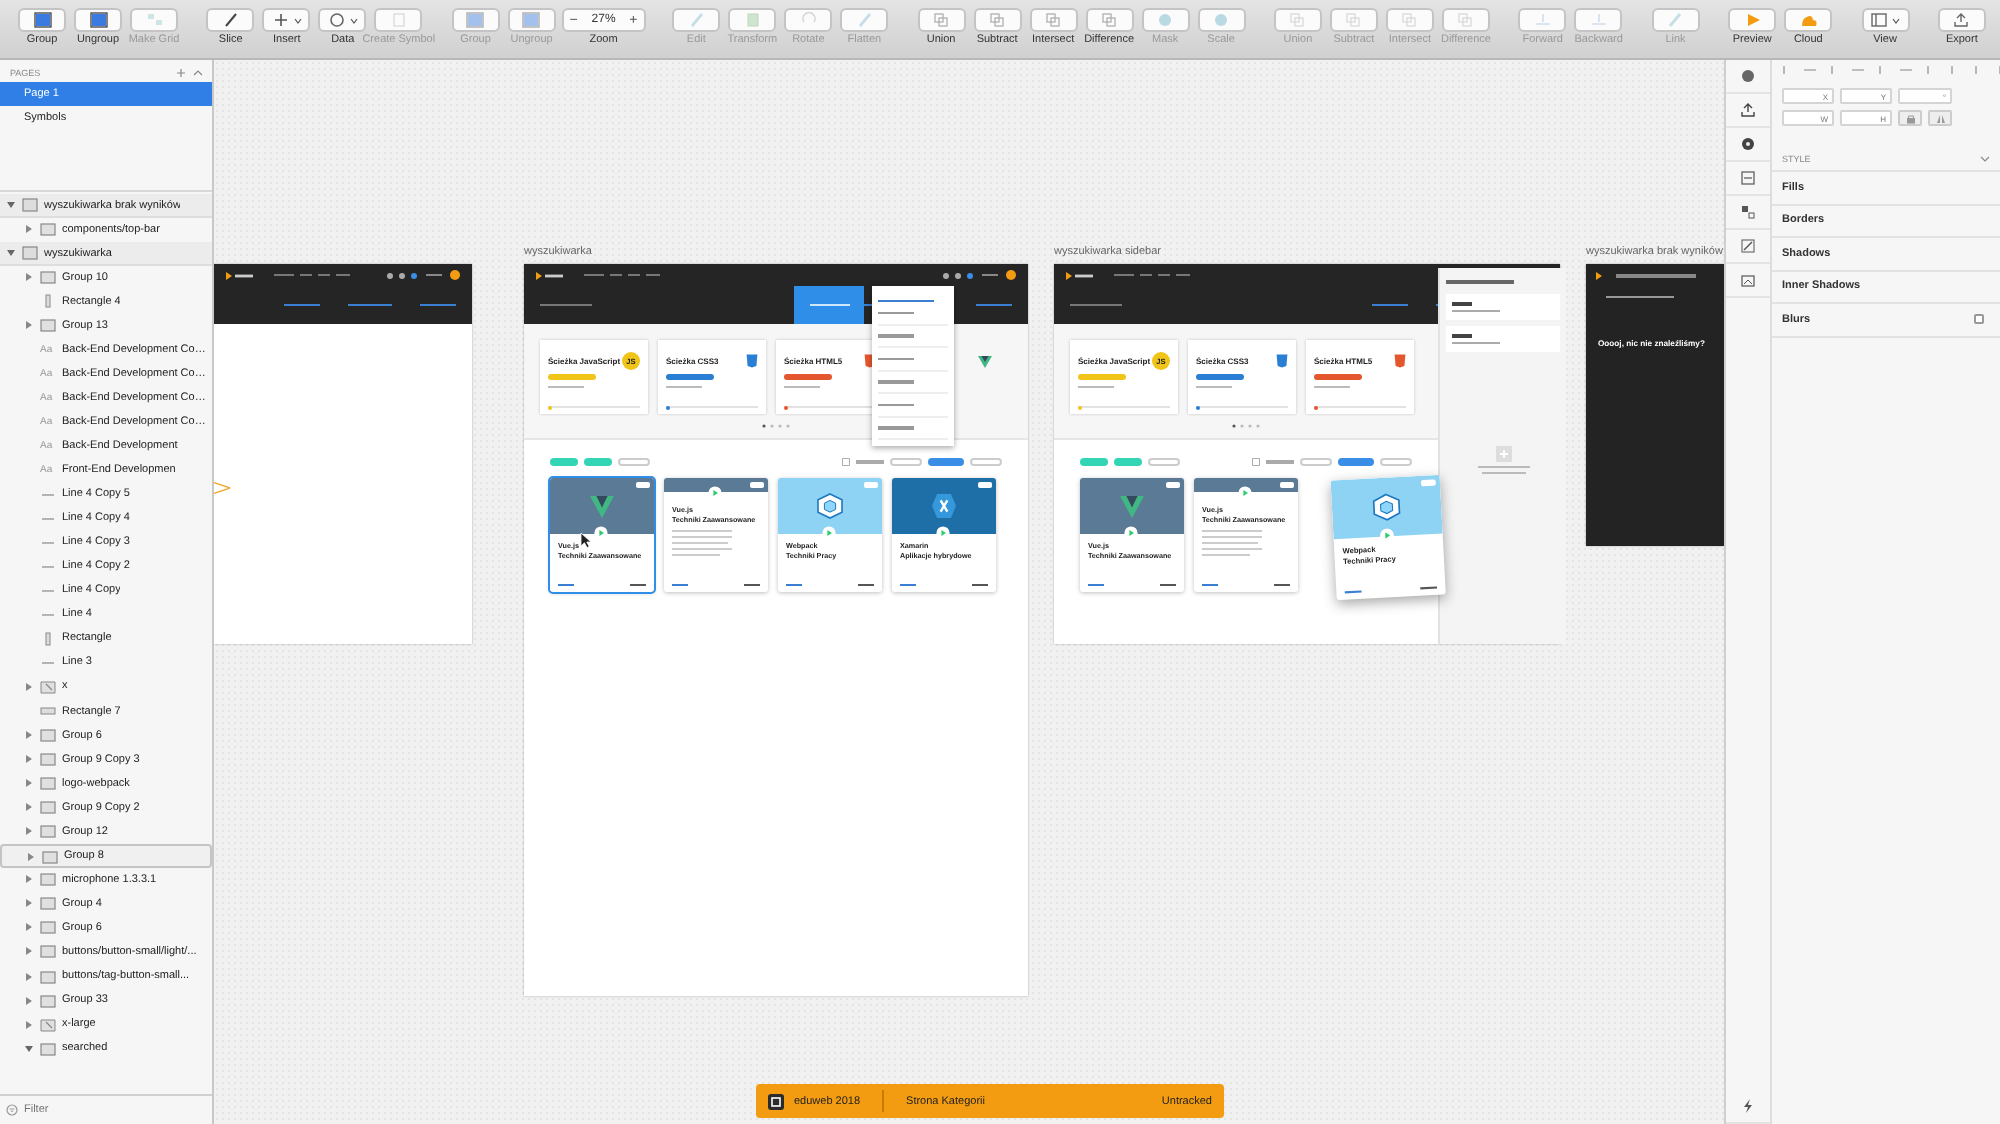 Image resolution: width=2000 pixels, height=1124 pixels. I want to click on bolt-icon, so click(1748, 1106).